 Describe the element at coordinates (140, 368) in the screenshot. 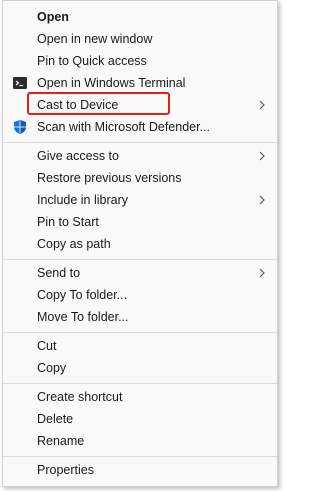

I see `menu-item-copy: Copy` at that location.